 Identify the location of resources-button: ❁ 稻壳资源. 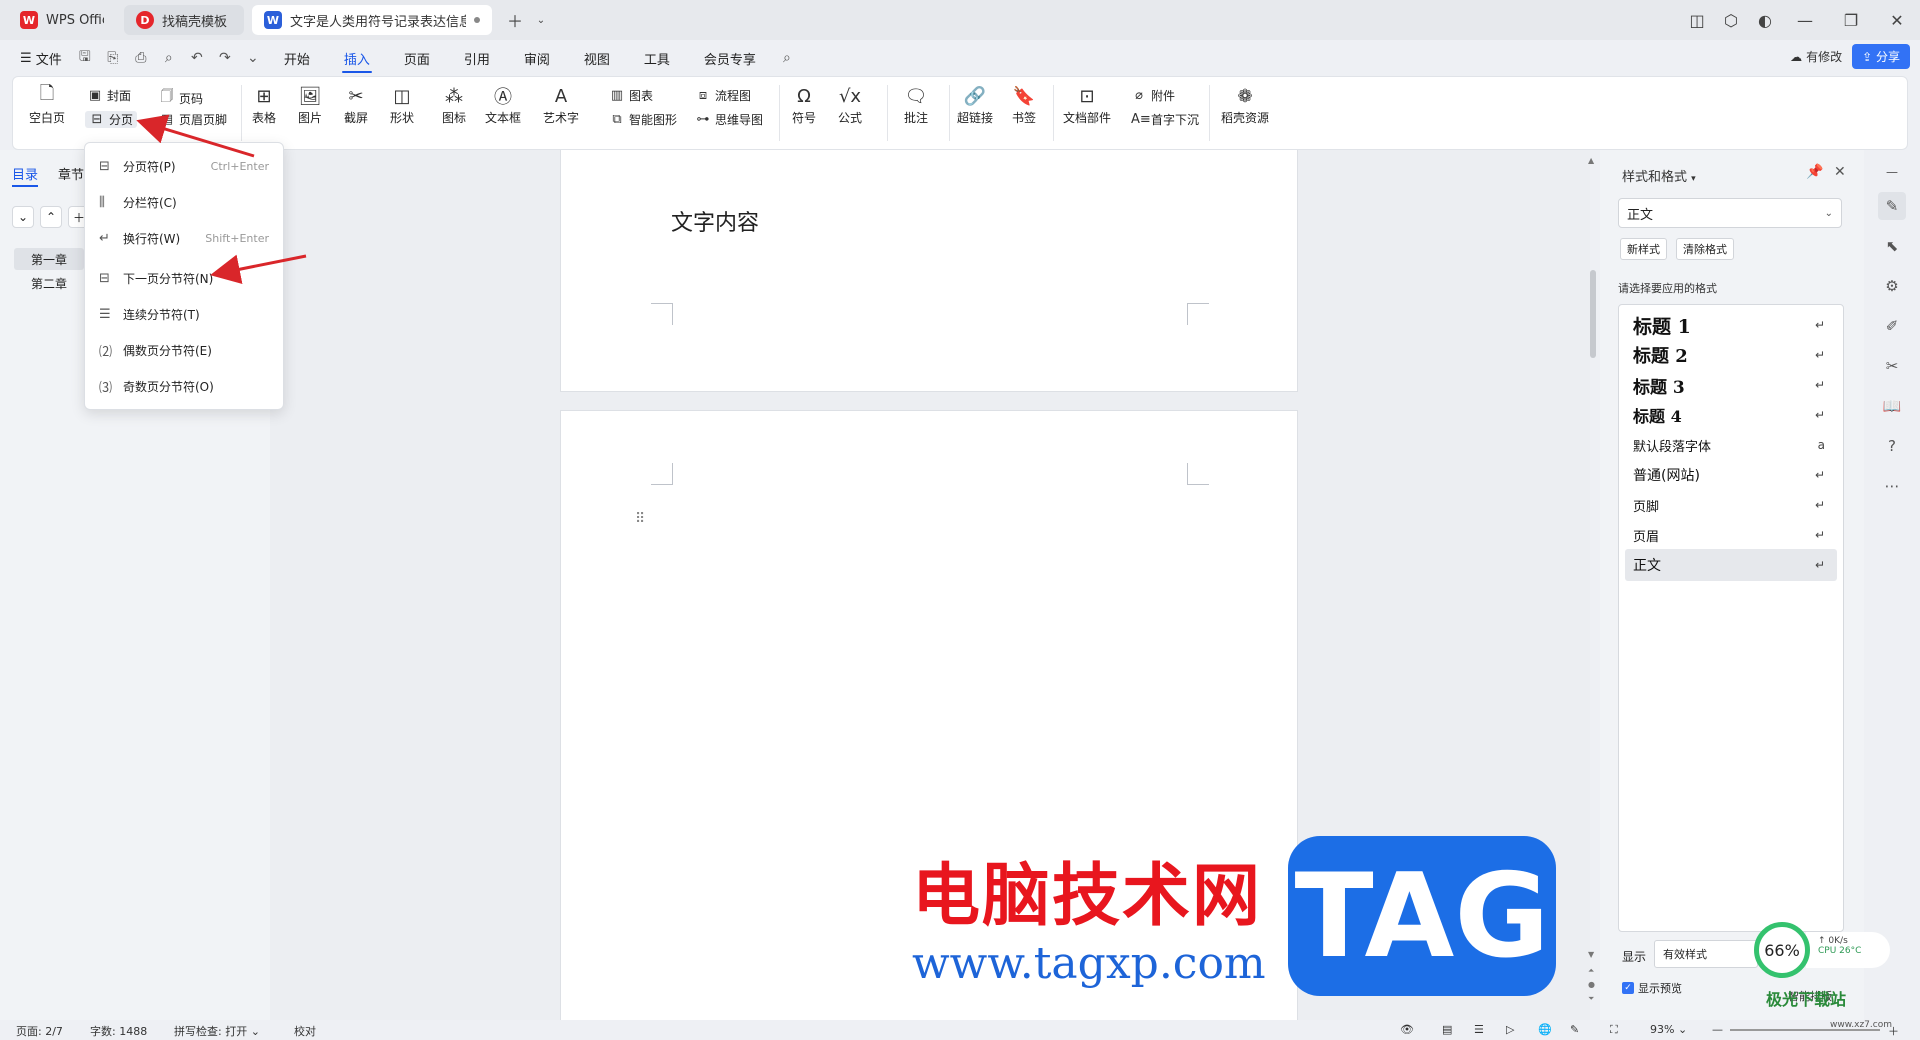
(1245, 104).